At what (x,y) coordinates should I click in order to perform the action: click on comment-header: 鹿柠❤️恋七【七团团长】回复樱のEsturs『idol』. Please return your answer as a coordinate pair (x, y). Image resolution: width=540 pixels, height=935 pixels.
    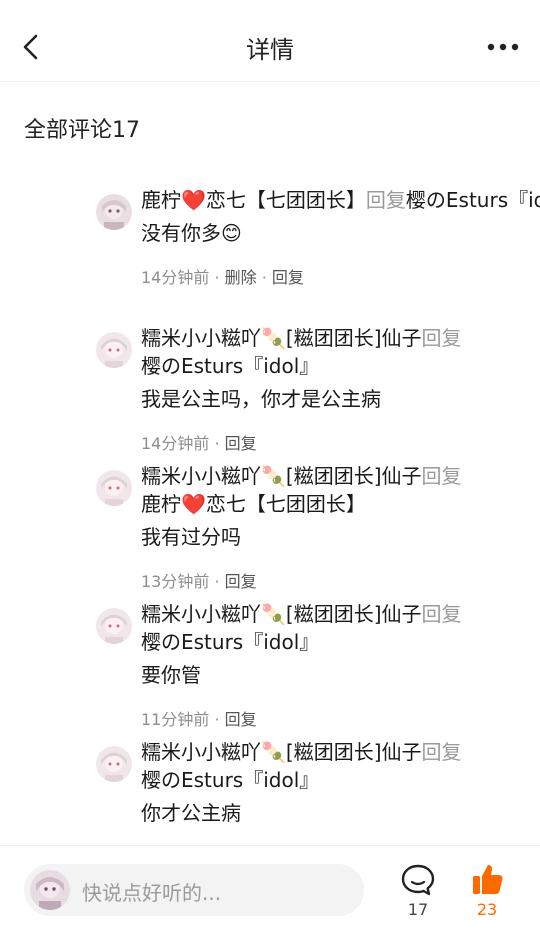
    Looking at the image, I should click on (340, 200).